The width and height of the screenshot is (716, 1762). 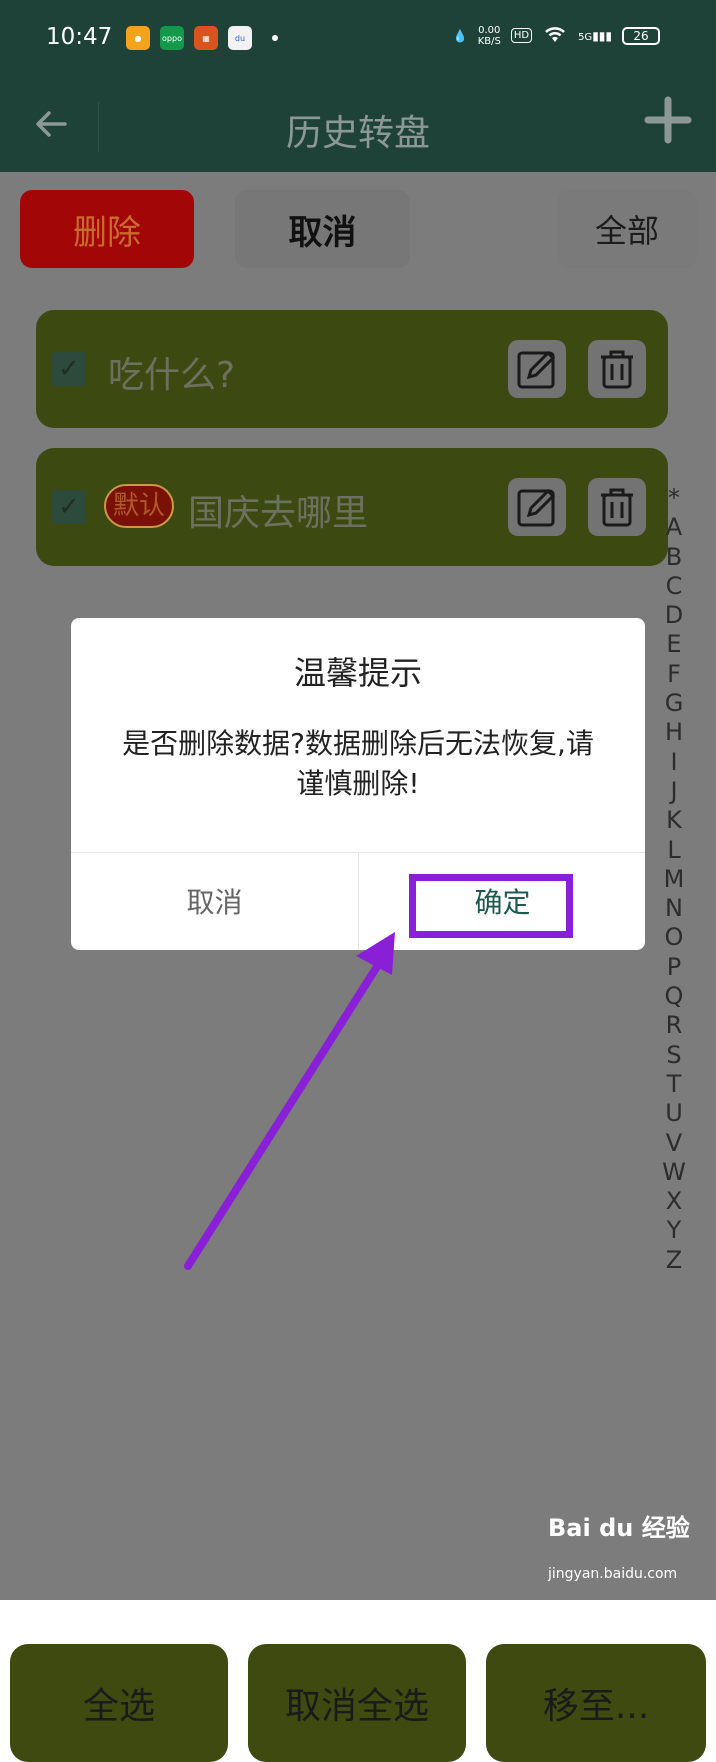 What do you see at coordinates (119, 1703) in the screenshot?
I see `select-all-button: 全选` at bounding box center [119, 1703].